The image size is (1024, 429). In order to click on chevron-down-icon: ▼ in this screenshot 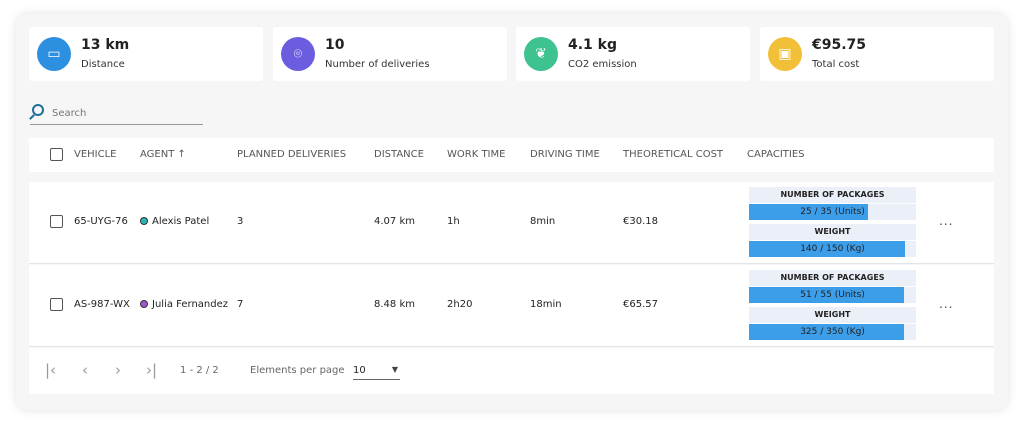, I will do `click(394, 369)`.